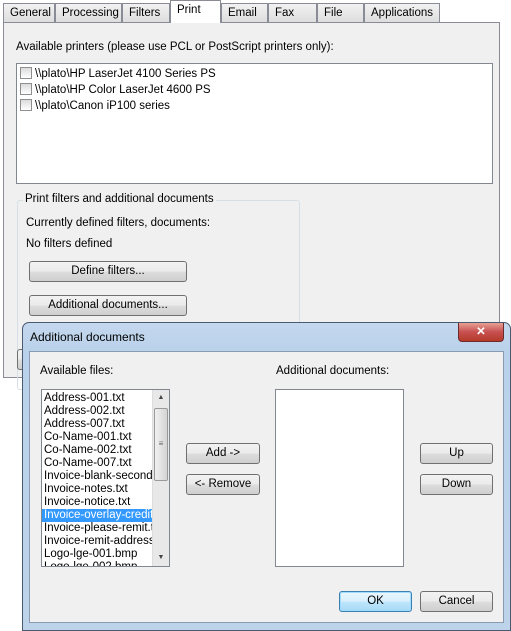  What do you see at coordinates (223, 453) in the screenshot?
I see `add-button: Add ->` at bounding box center [223, 453].